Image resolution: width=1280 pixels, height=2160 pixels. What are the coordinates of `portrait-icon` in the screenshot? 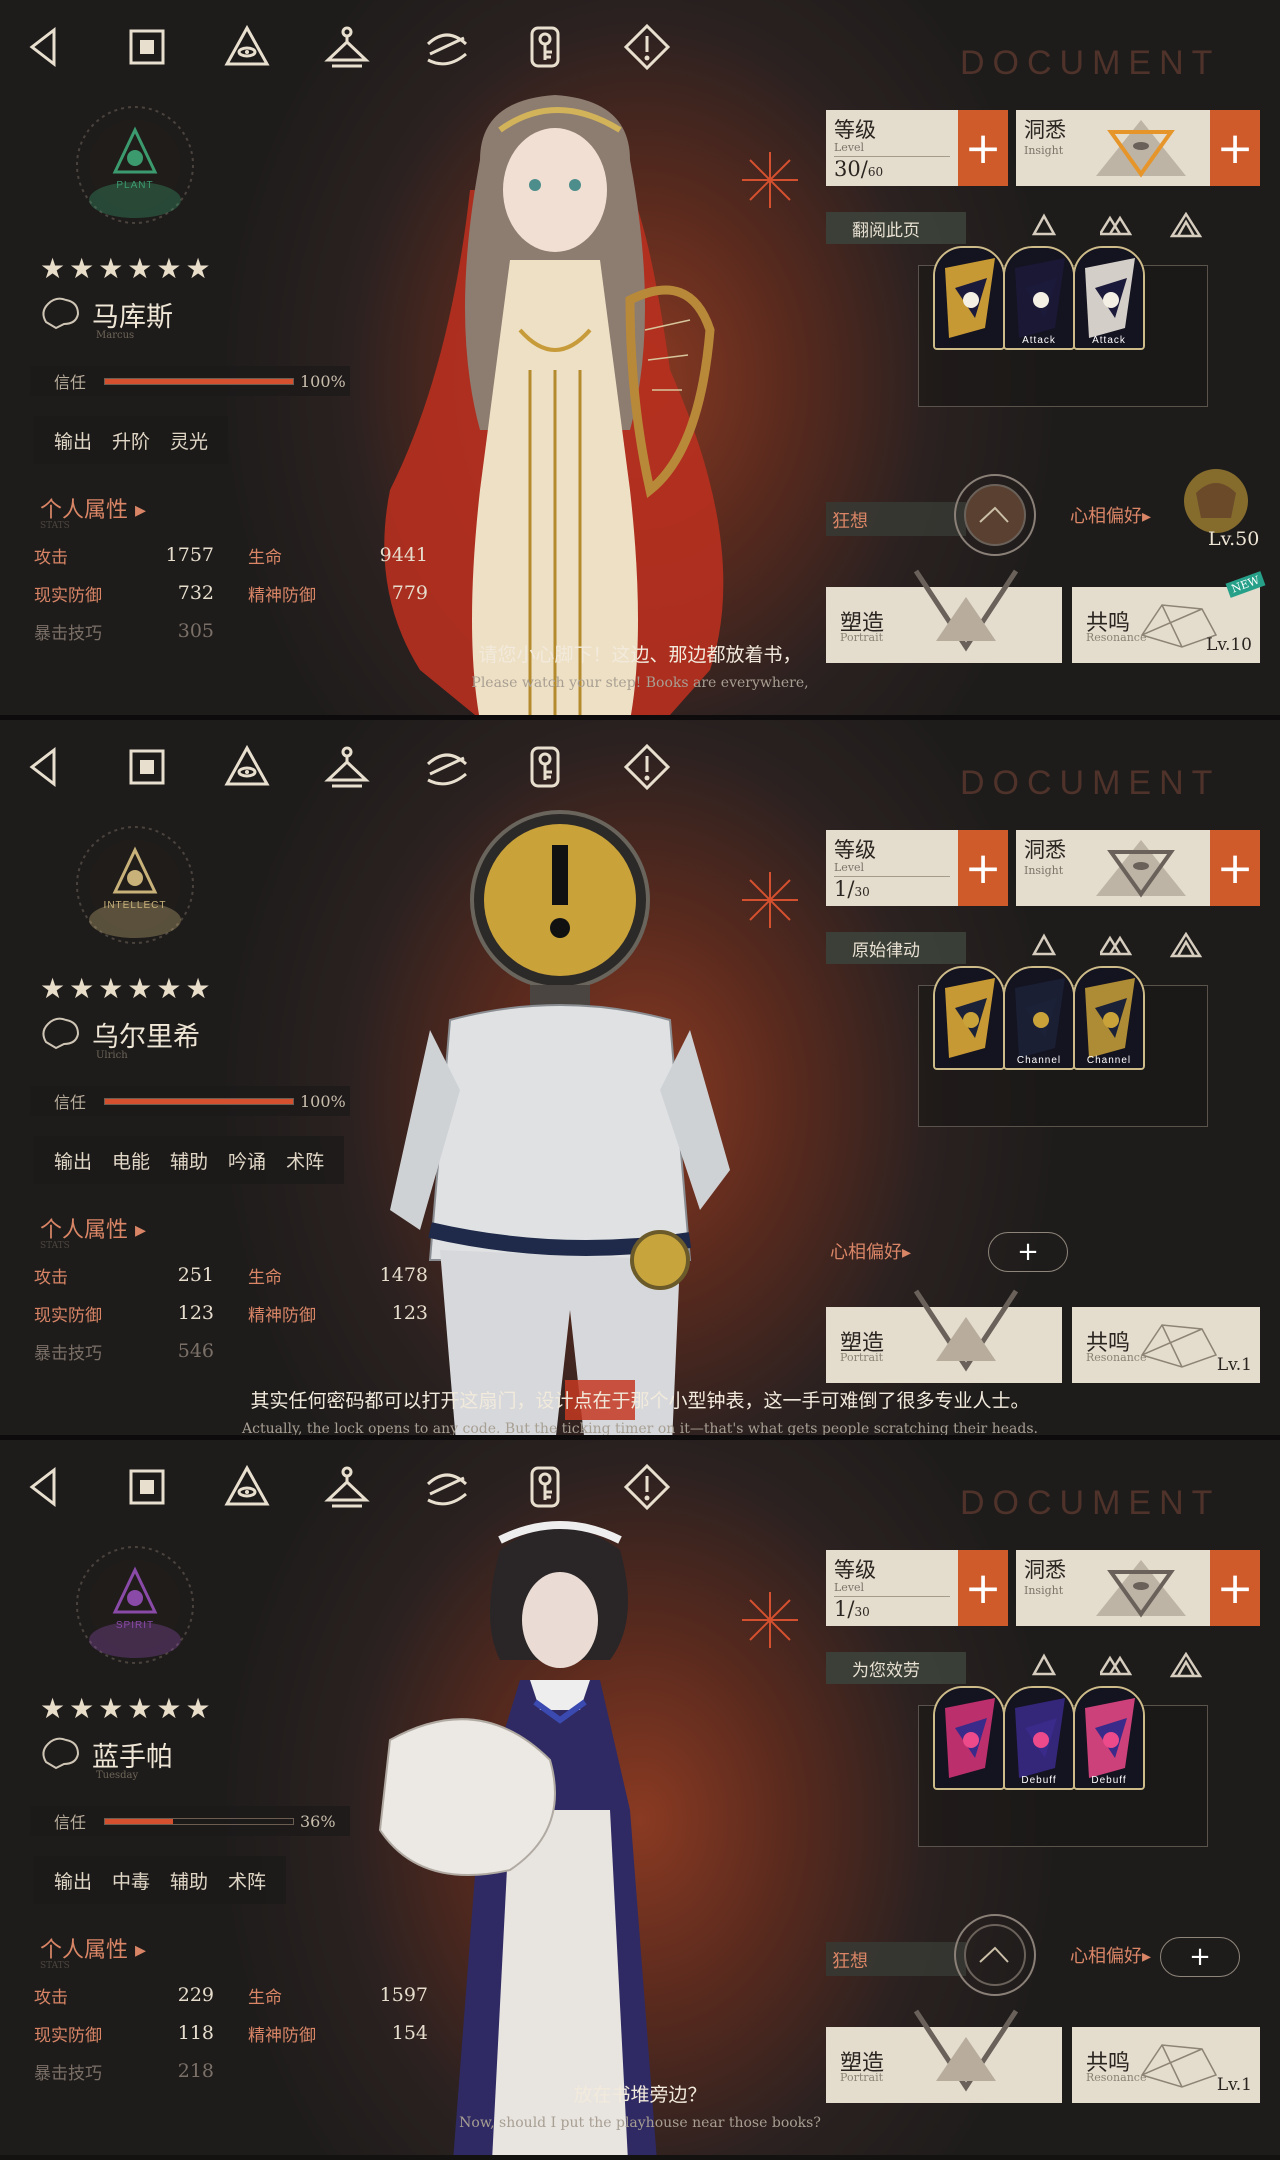 It's located at (966, 1330).